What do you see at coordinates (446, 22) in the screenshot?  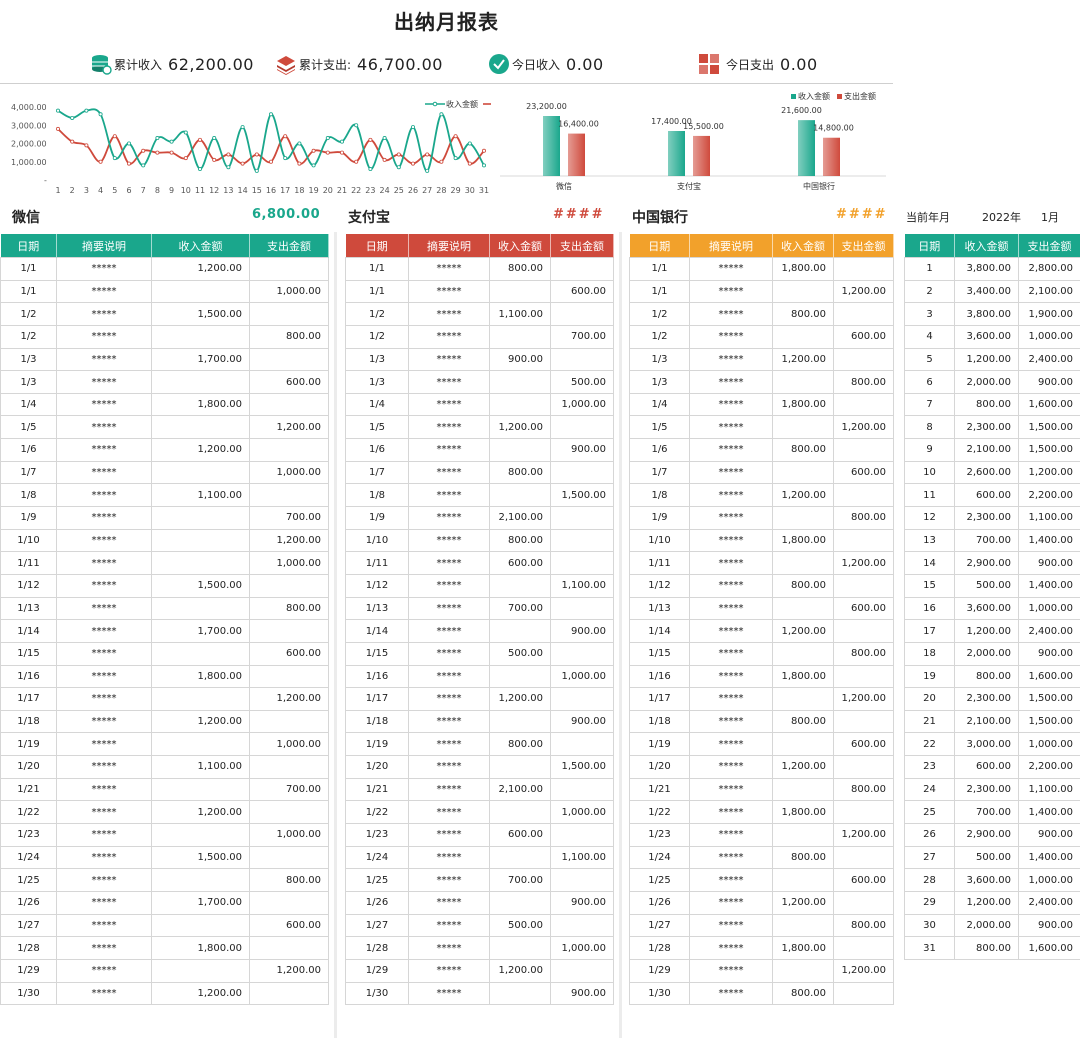 I see `page-title: 出纳月报表` at bounding box center [446, 22].